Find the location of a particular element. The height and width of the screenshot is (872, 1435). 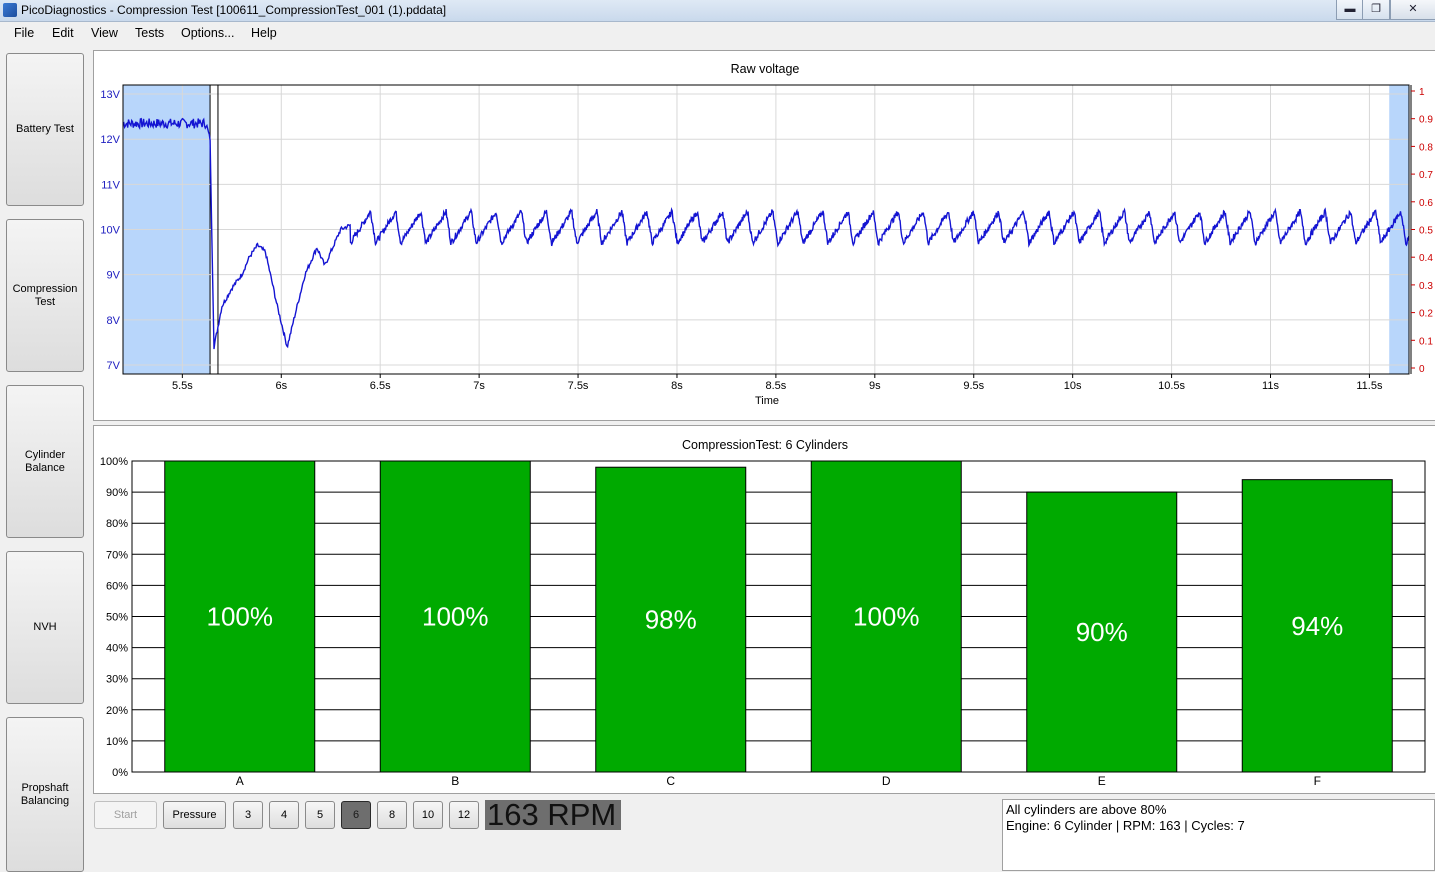

menu-bar: File Edit View Tests Options... Help is located at coordinates (717, 33).